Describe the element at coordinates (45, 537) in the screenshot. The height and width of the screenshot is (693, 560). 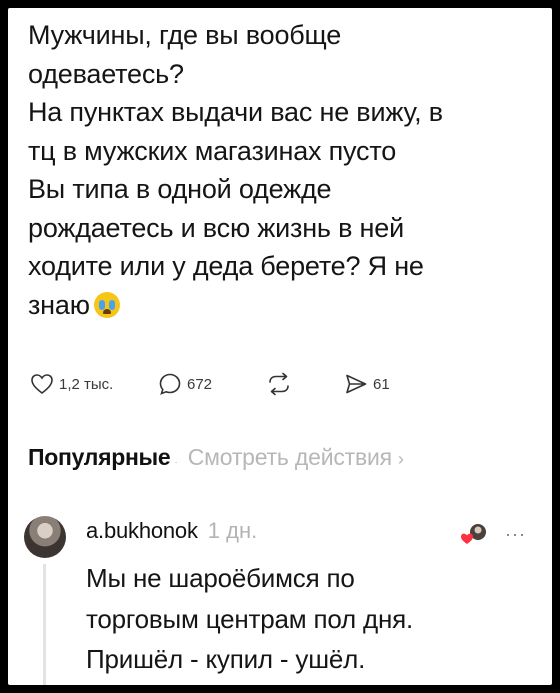
I see `avatar` at that location.